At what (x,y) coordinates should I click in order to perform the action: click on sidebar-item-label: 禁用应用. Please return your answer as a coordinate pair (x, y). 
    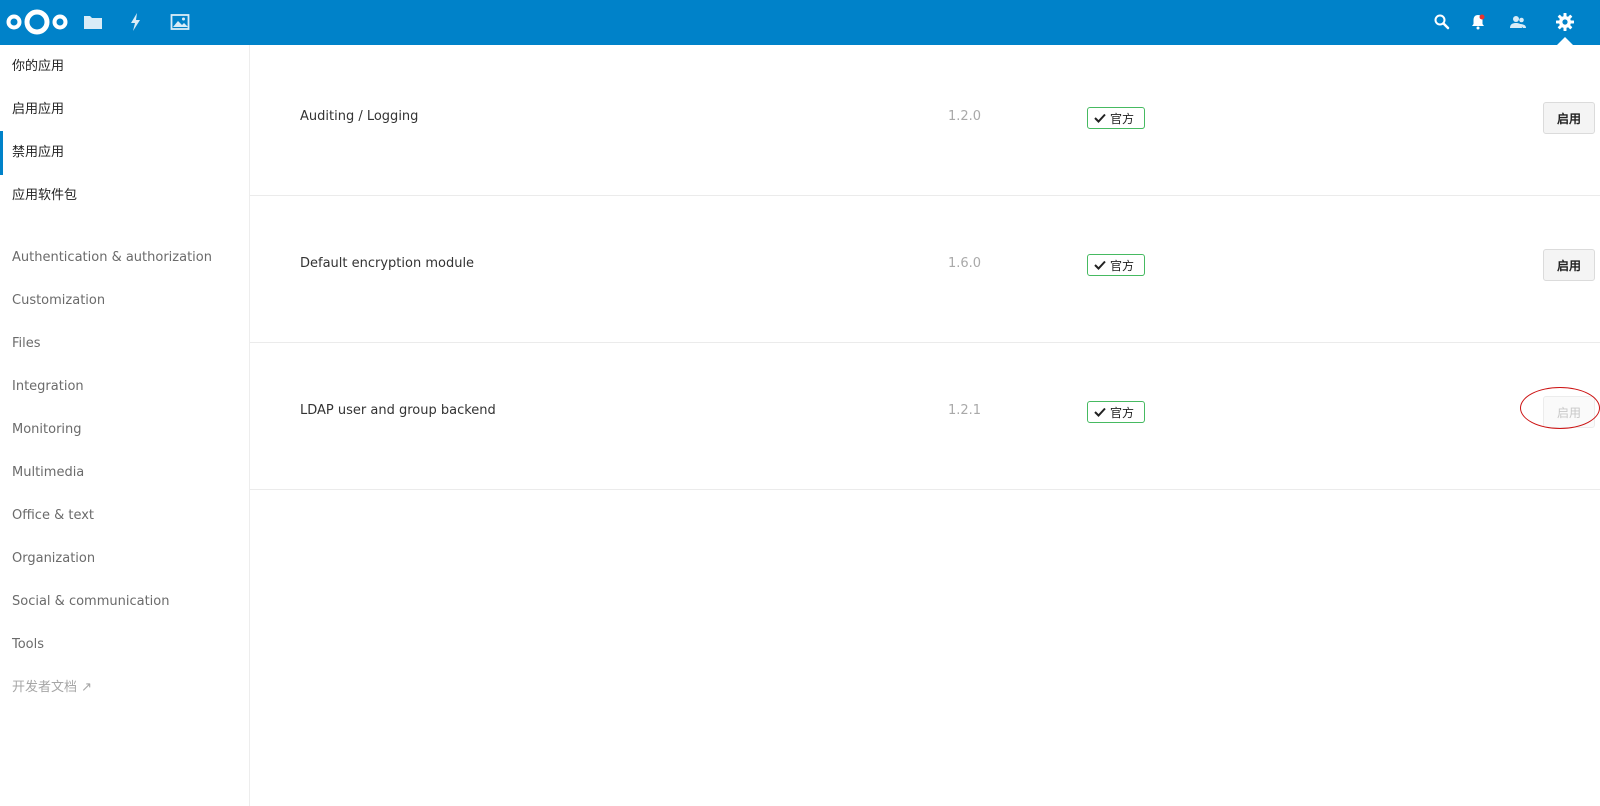
    Looking at the image, I should click on (38, 152).